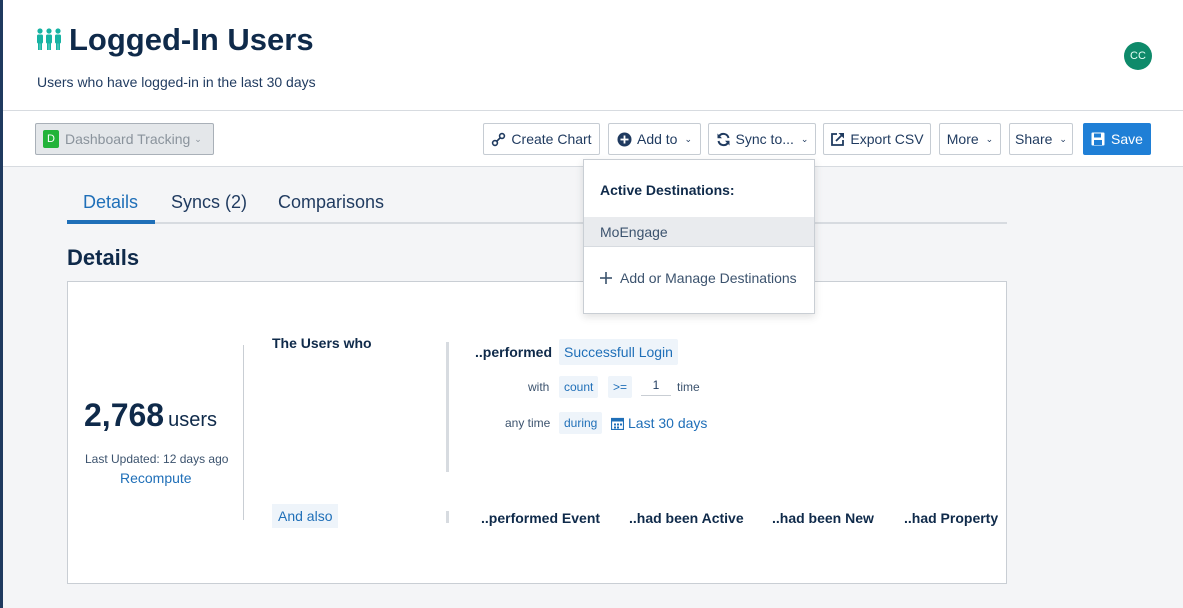  I want to click on tab-details: Details, so click(110, 202).